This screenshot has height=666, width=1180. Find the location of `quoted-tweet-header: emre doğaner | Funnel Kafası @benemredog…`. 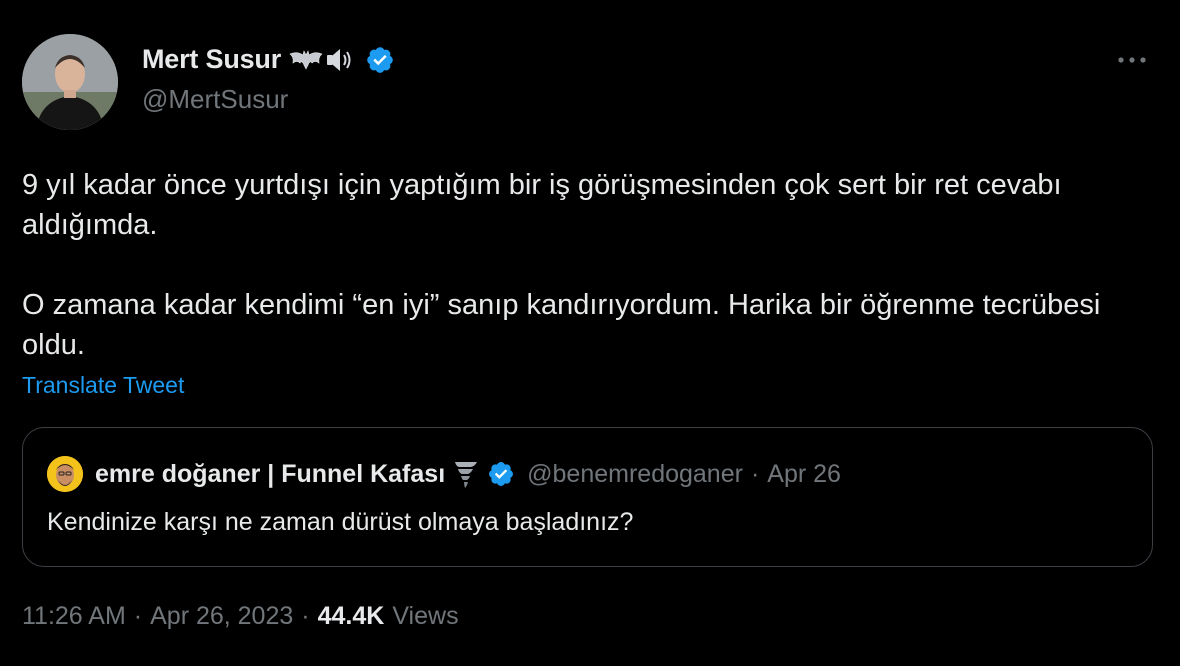

quoted-tweet-header: emre doğaner | Funnel Kafası @benemredog… is located at coordinates (444, 474).